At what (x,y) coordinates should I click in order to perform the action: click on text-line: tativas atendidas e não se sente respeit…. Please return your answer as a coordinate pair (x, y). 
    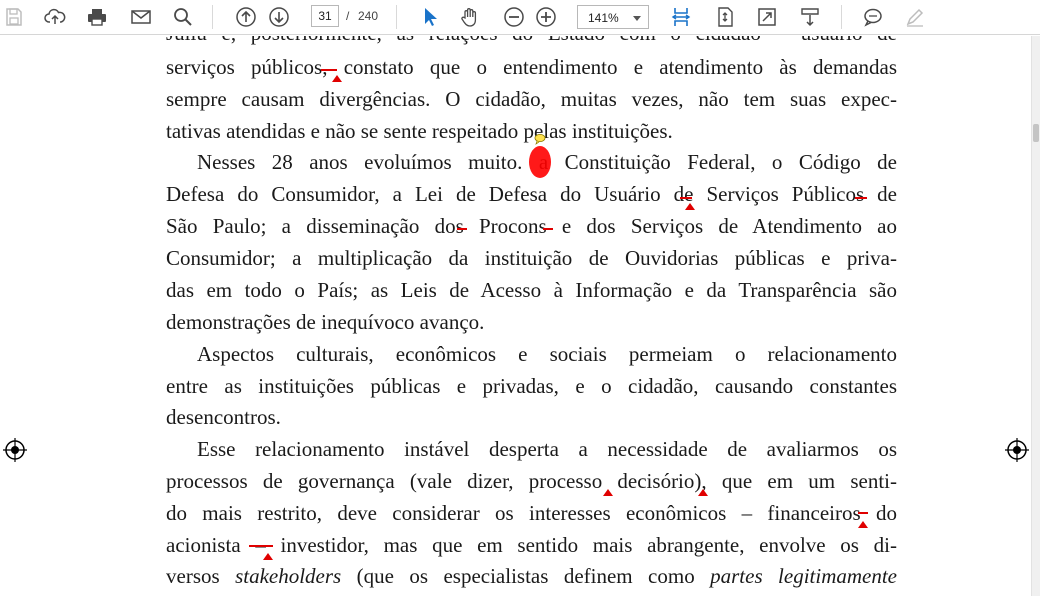
    Looking at the image, I should click on (419, 131).